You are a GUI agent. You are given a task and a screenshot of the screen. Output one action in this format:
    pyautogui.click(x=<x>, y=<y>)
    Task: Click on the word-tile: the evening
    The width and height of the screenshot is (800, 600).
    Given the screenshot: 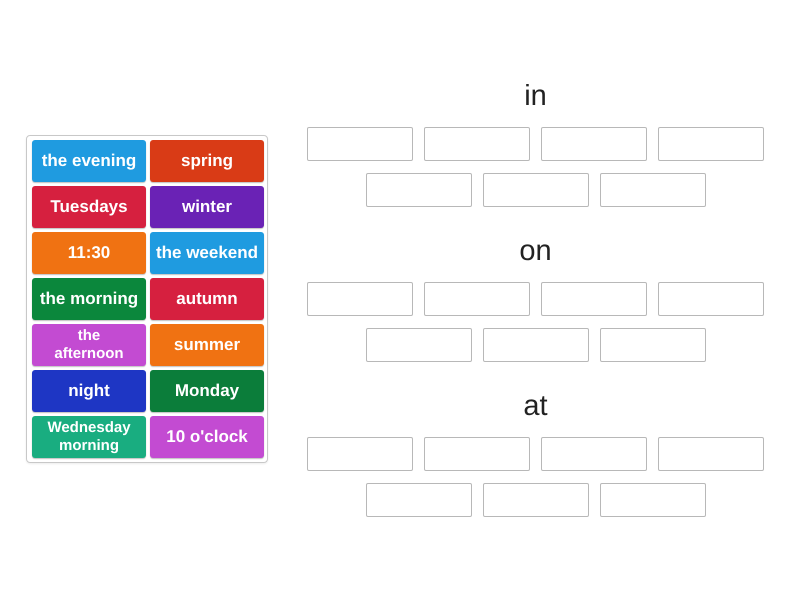 What is the action you would take?
    pyautogui.click(x=89, y=161)
    